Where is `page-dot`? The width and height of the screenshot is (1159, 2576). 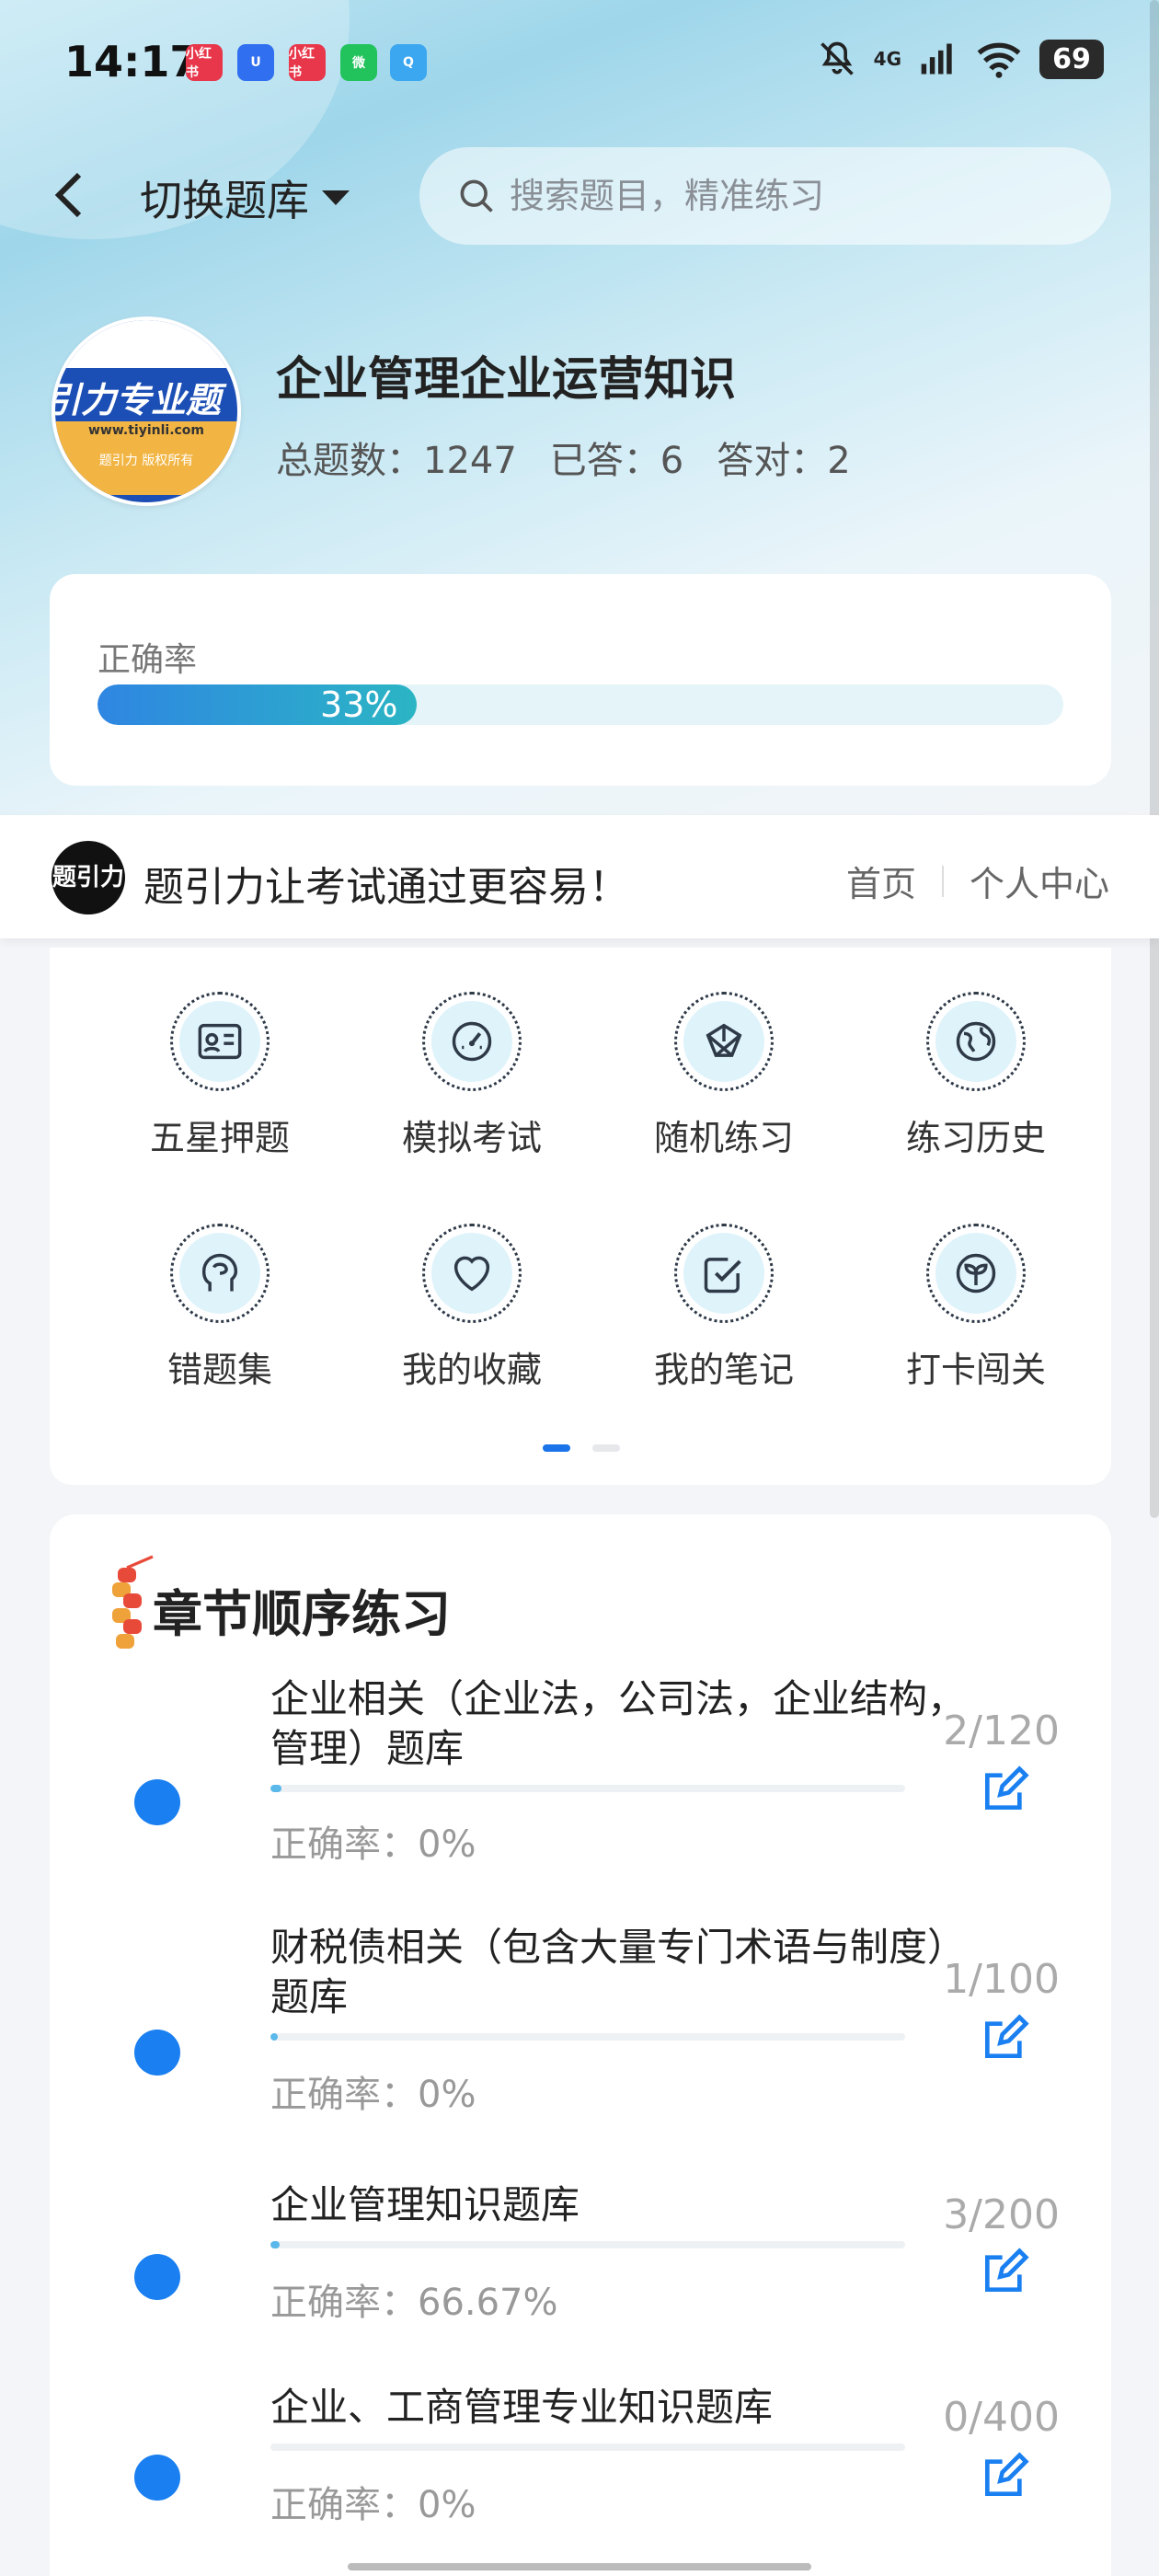
page-dot is located at coordinates (606, 1448).